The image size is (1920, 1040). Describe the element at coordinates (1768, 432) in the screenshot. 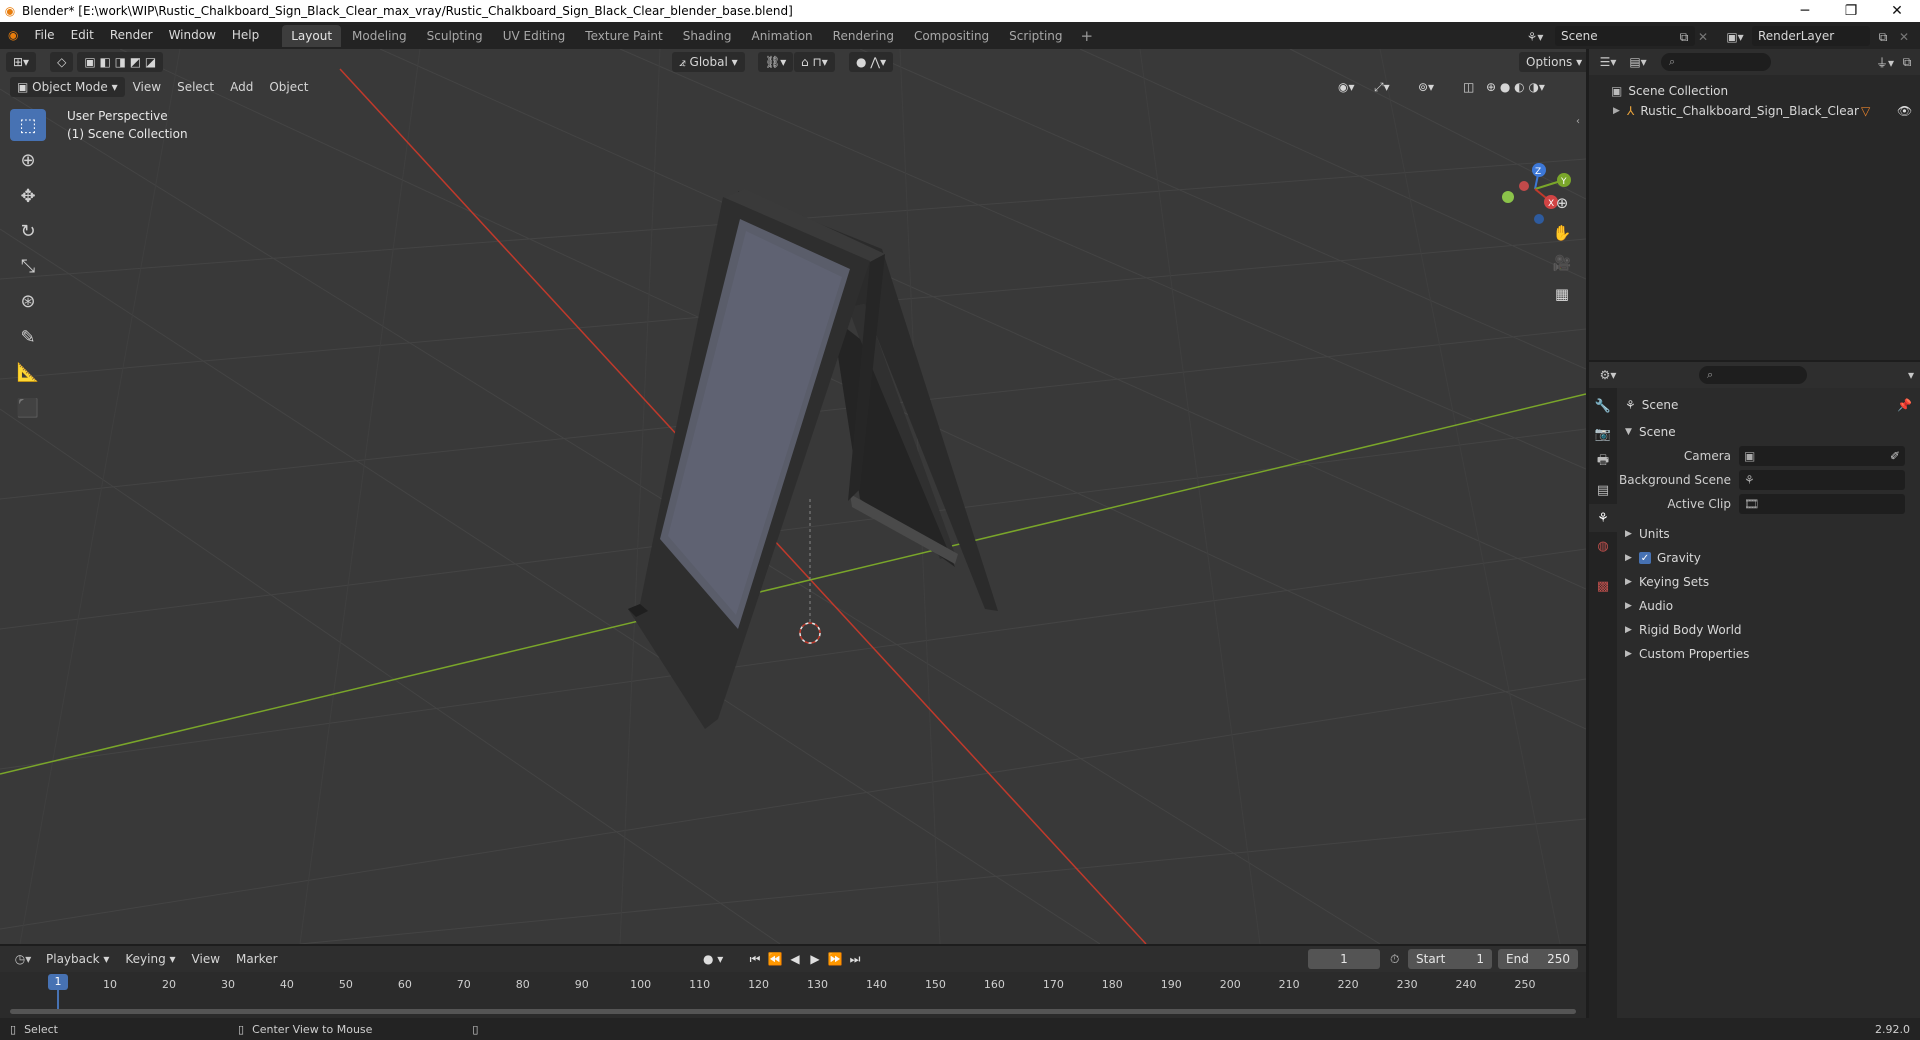

I see `panel-scene: ▼ Scene` at that location.